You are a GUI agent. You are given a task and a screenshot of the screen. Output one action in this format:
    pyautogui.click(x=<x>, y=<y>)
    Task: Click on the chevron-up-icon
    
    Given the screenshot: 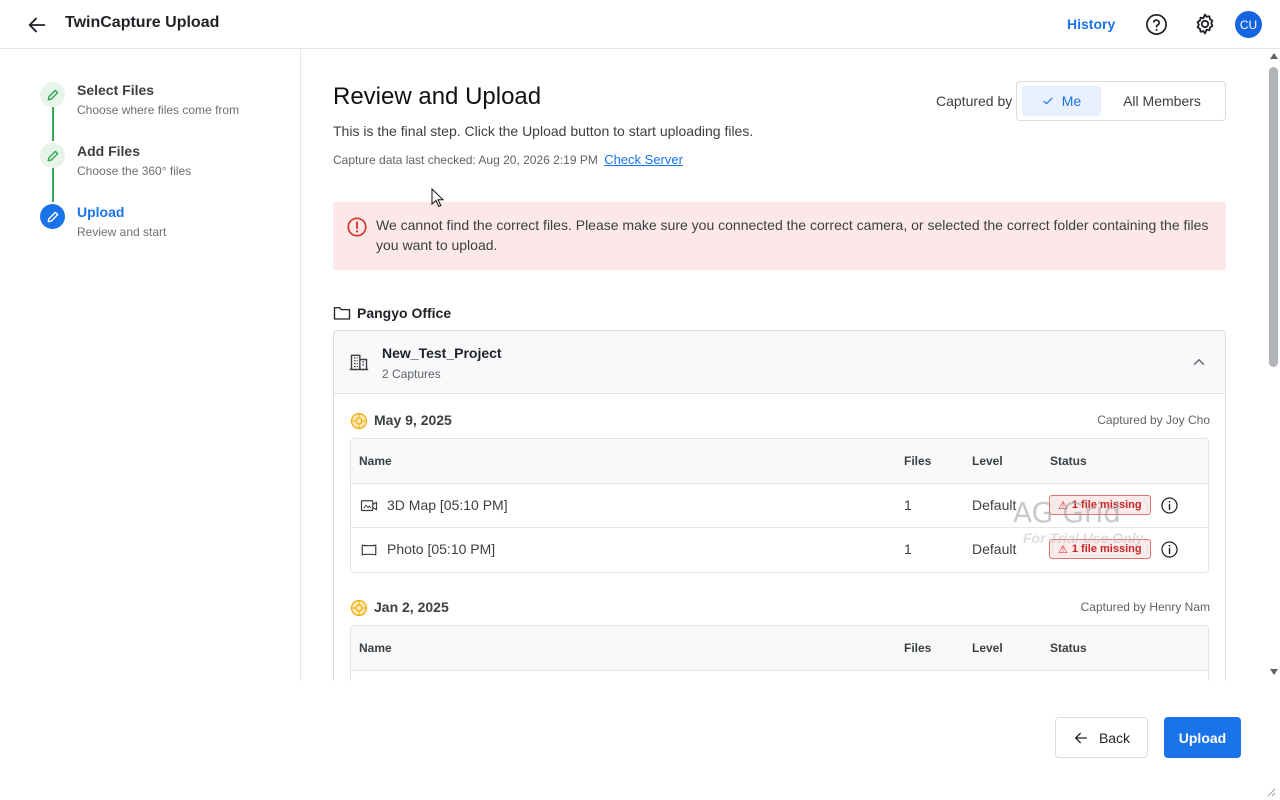 What is the action you would take?
    pyautogui.click(x=1199, y=362)
    